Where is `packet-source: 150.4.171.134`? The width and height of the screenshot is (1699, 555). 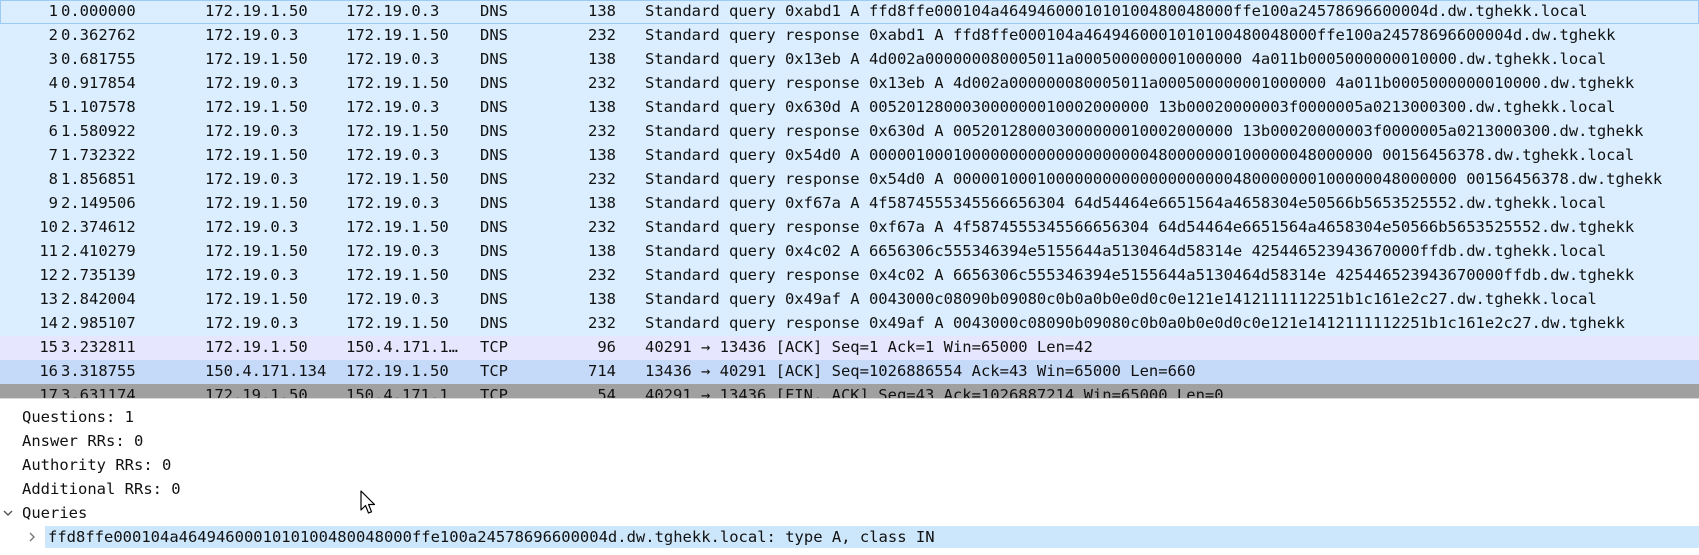 packet-source: 150.4.171.134 is located at coordinates (266, 371).